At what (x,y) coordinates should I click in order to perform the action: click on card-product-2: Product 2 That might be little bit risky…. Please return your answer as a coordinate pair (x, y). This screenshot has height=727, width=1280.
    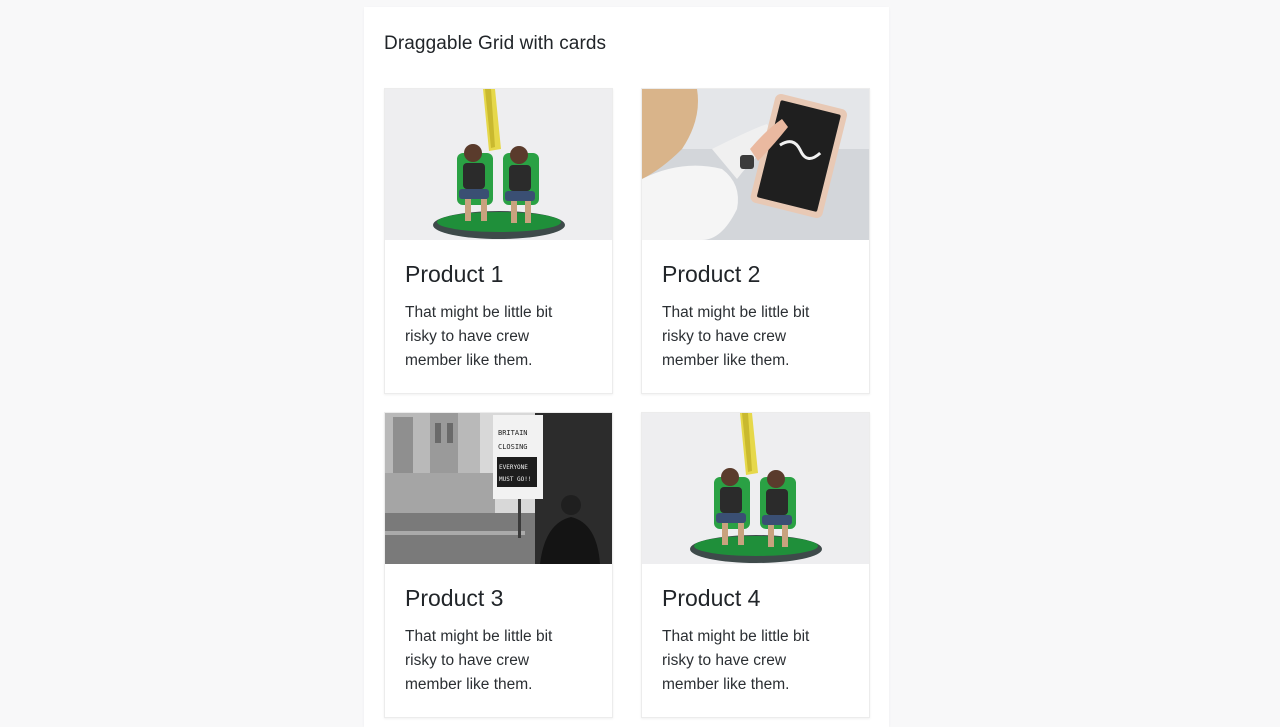
    Looking at the image, I should click on (755, 241).